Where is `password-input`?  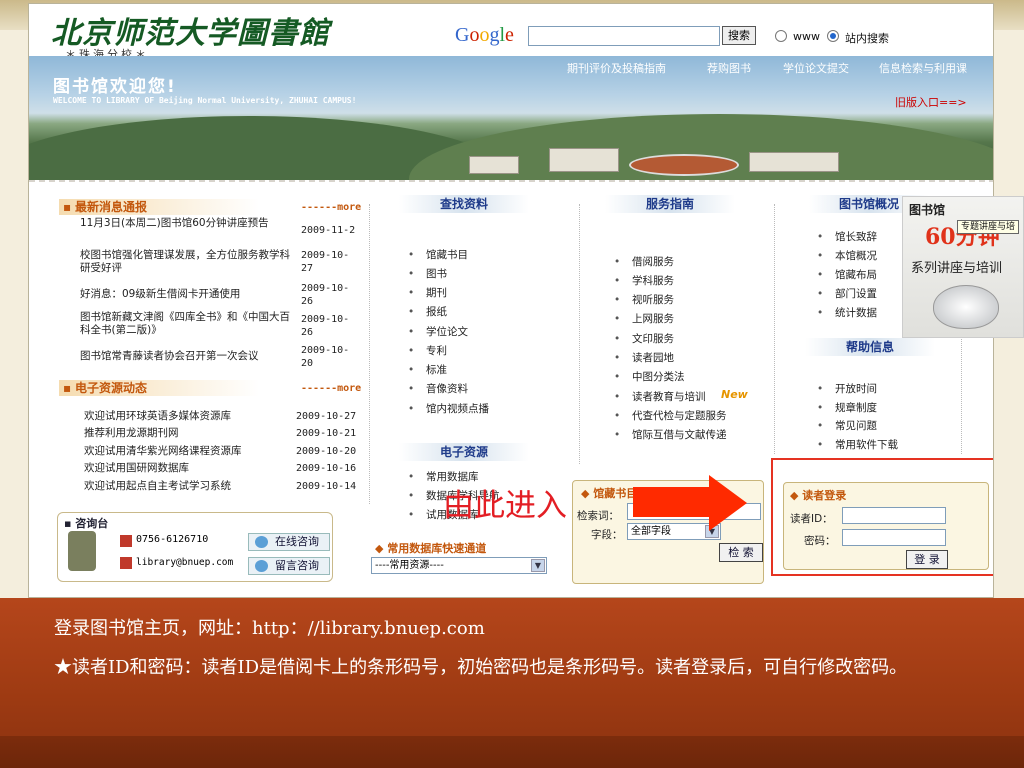 password-input is located at coordinates (894, 537).